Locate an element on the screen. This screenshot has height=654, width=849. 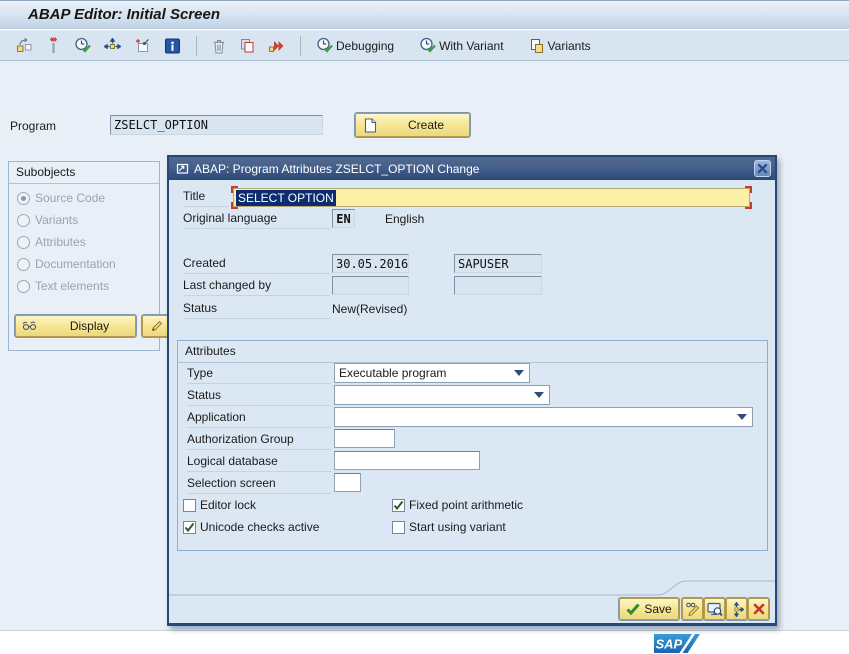
insert-button is located at coordinates (142, 46).